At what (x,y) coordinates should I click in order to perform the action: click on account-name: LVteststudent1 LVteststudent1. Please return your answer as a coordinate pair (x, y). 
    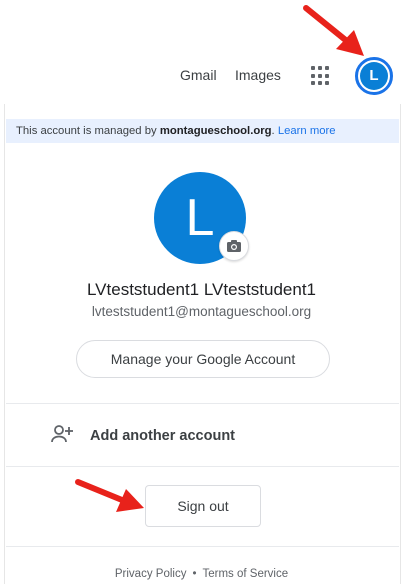
    Looking at the image, I should click on (201, 289).